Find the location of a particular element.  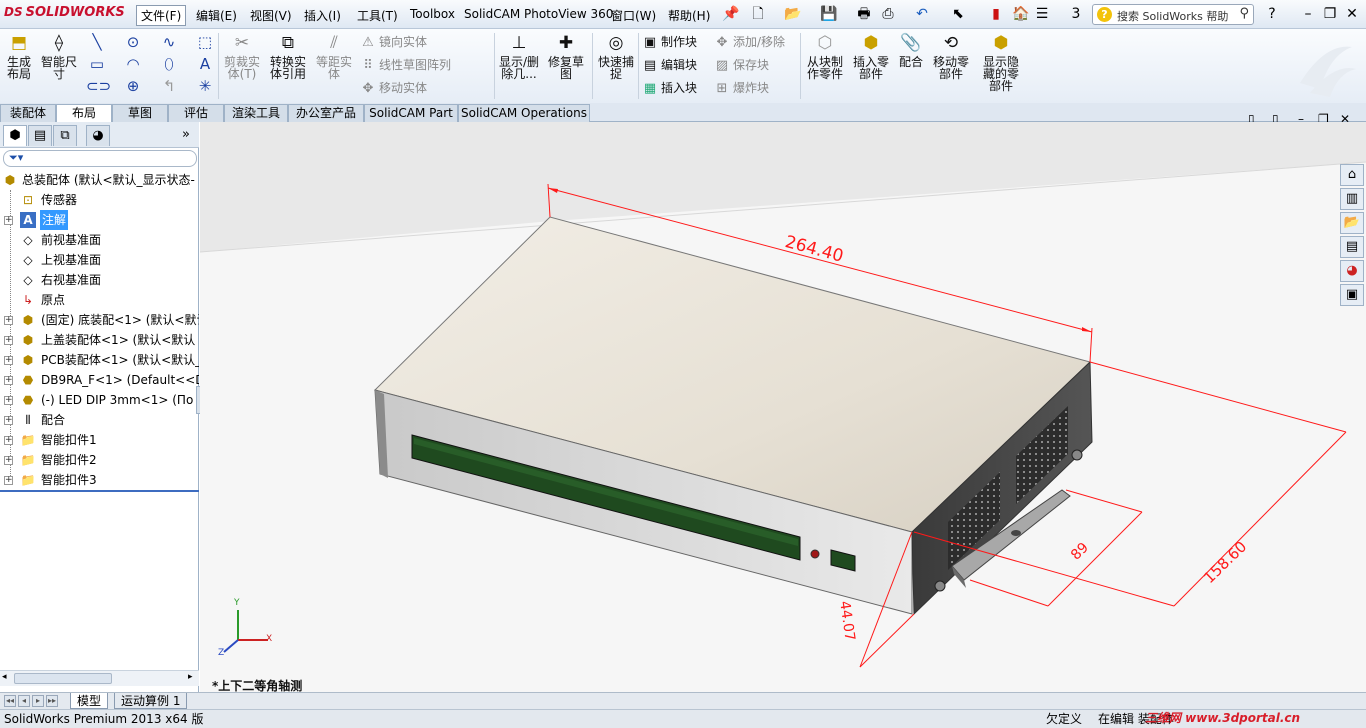

dotted-rectangle-icon: ⬚ is located at coordinates (205, 42).